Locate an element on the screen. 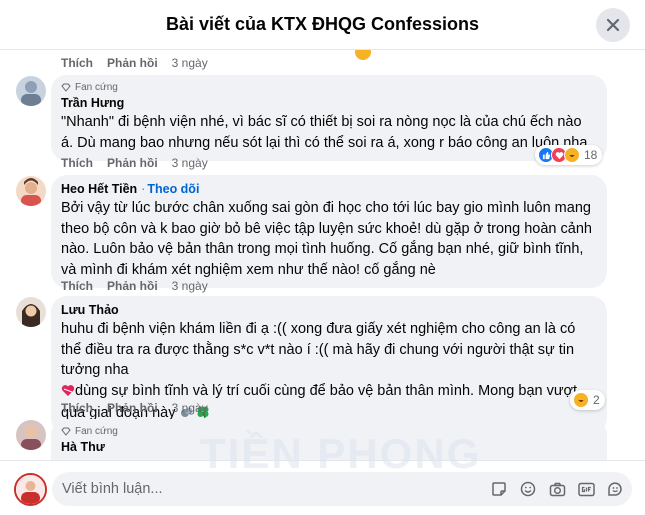 This screenshot has height=515, width=645. sticker-icon is located at coordinates (499, 489).